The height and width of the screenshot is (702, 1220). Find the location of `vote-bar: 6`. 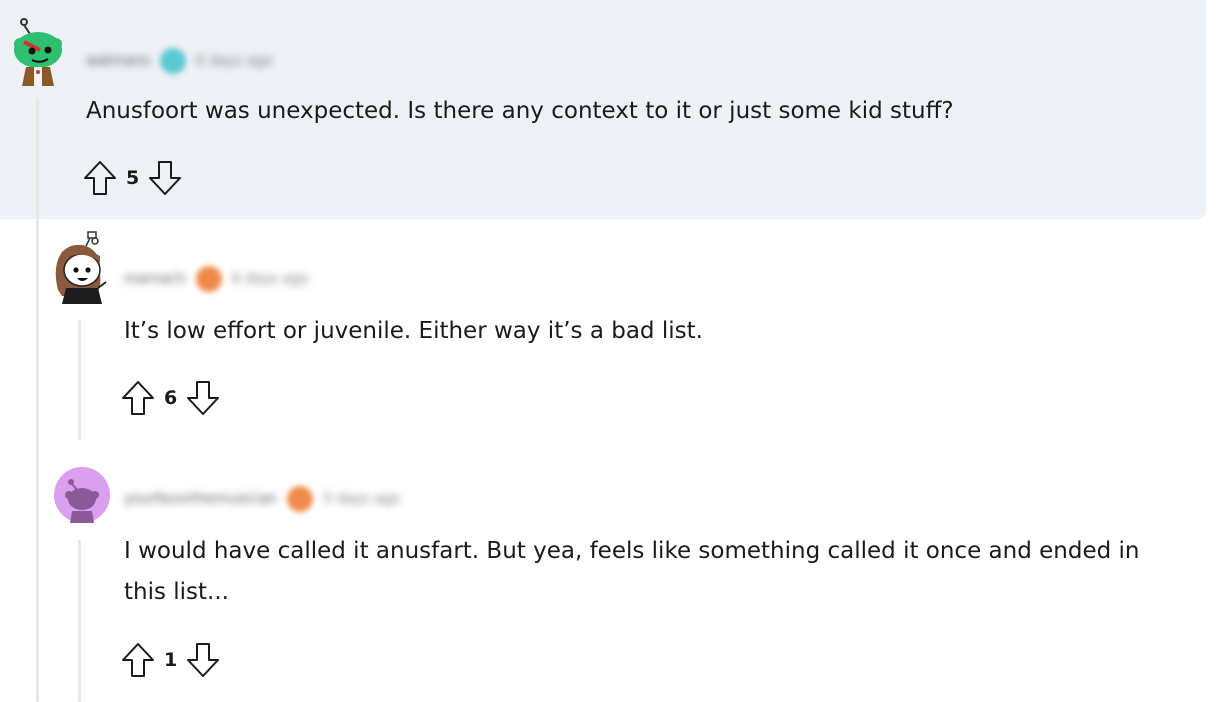

vote-bar: 6 is located at coordinates (170, 398).